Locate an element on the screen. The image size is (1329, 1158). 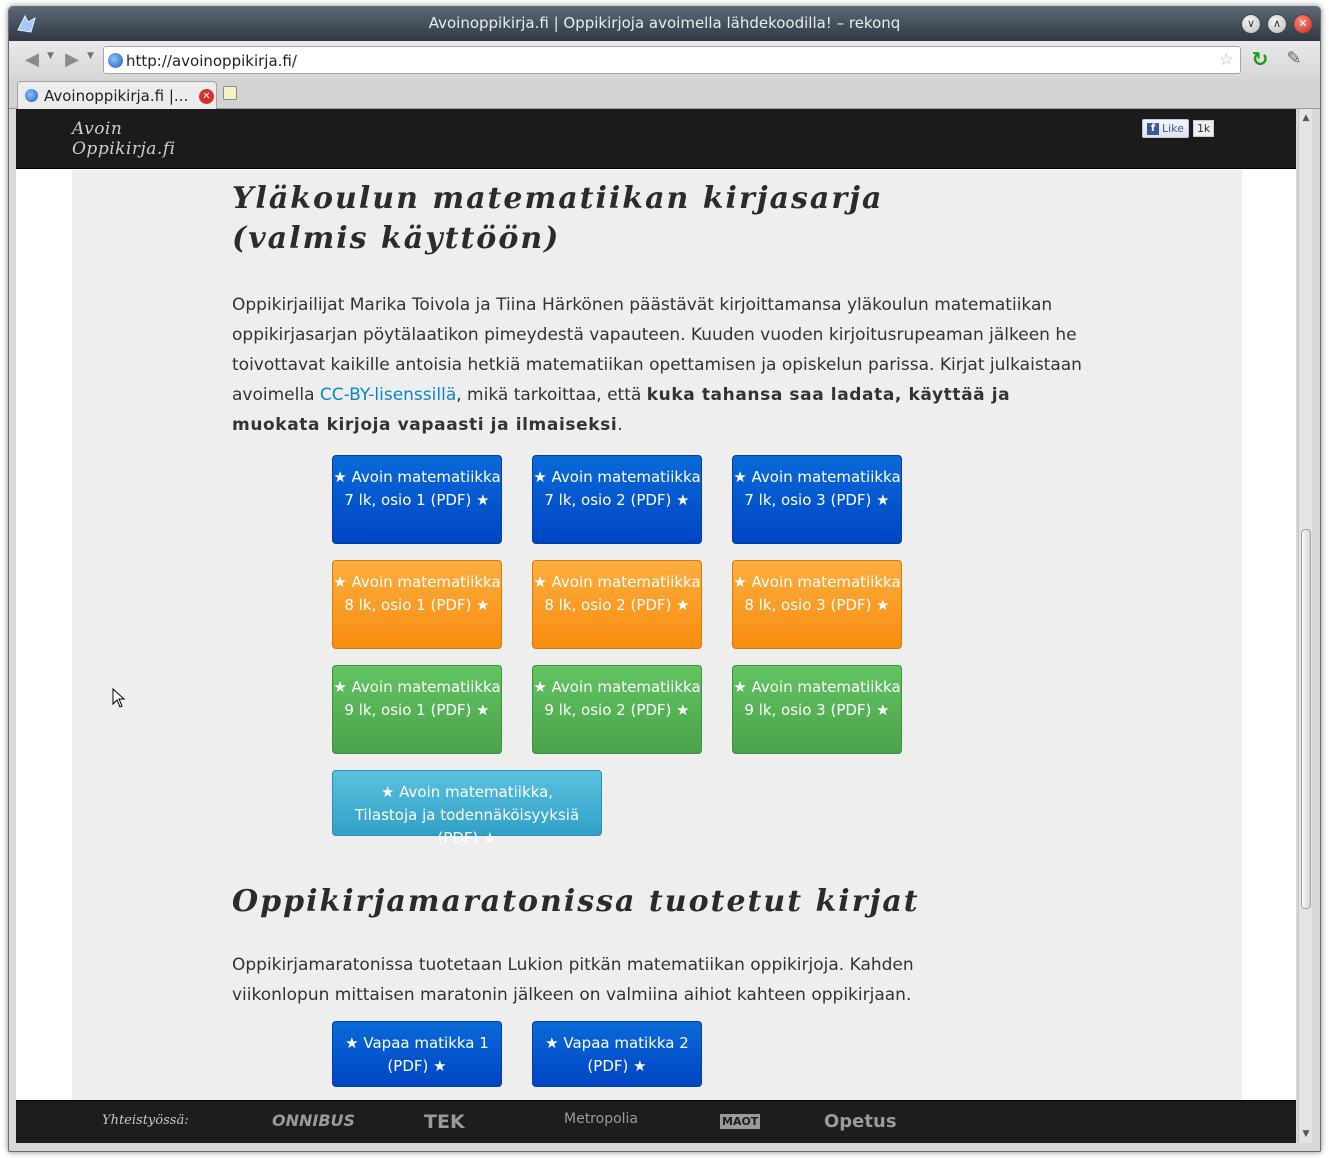
site-favicon-icon is located at coordinates (115, 60).